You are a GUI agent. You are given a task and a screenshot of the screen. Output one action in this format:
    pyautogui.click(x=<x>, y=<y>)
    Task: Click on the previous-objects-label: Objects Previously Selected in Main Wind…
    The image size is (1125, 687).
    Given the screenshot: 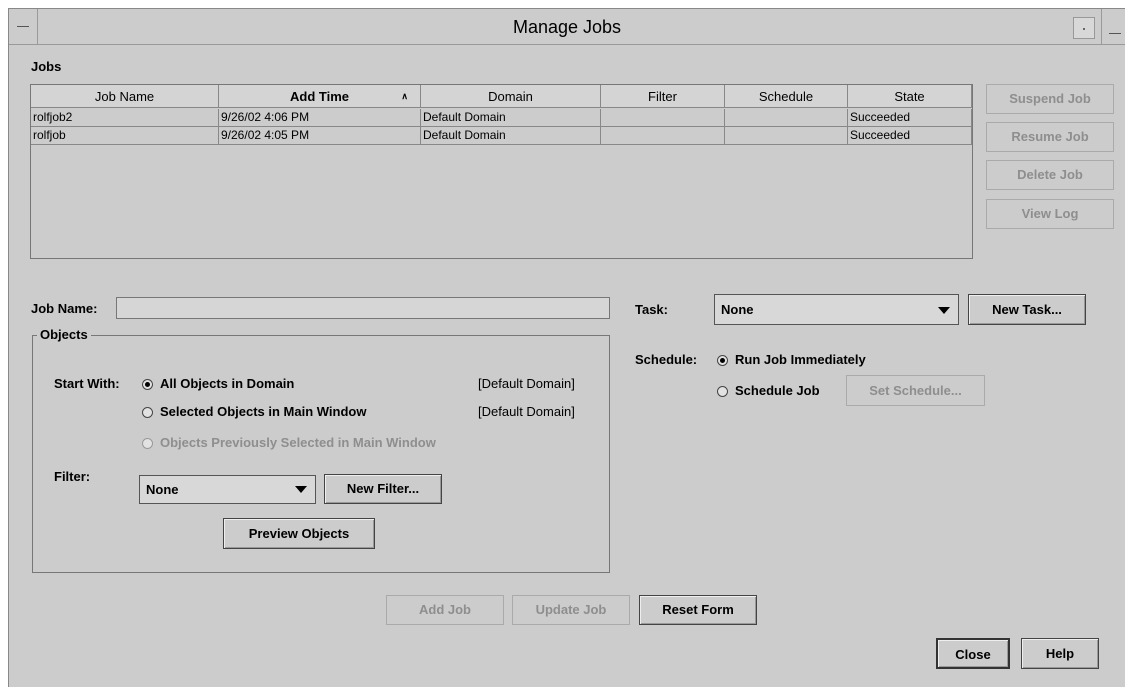 What is the action you would take?
    pyautogui.click(x=298, y=442)
    